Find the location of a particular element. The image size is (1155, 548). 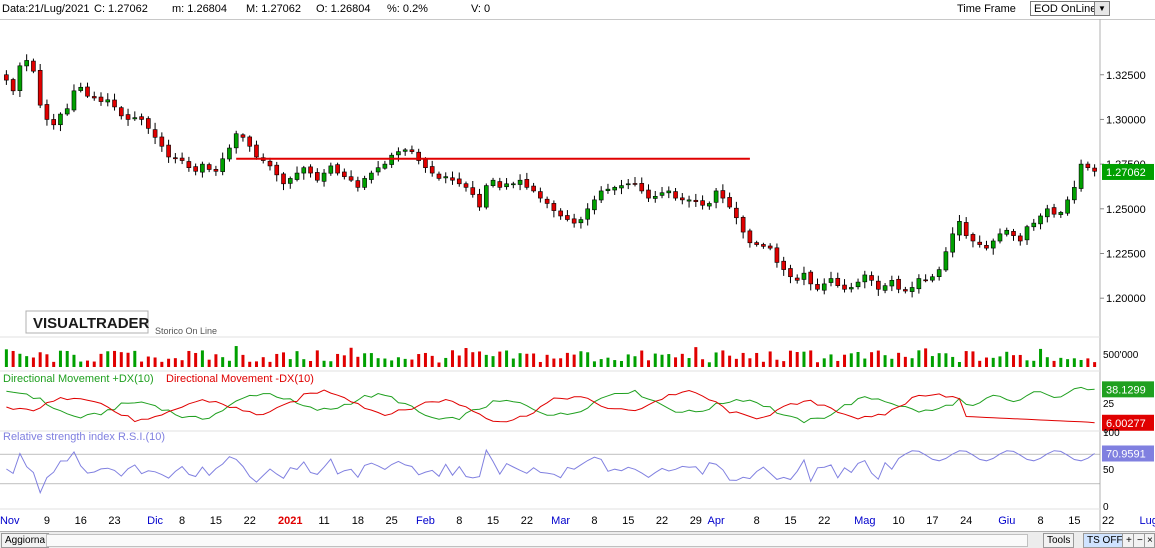

ts-off-button: TS OFF is located at coordinates (1105, 540).